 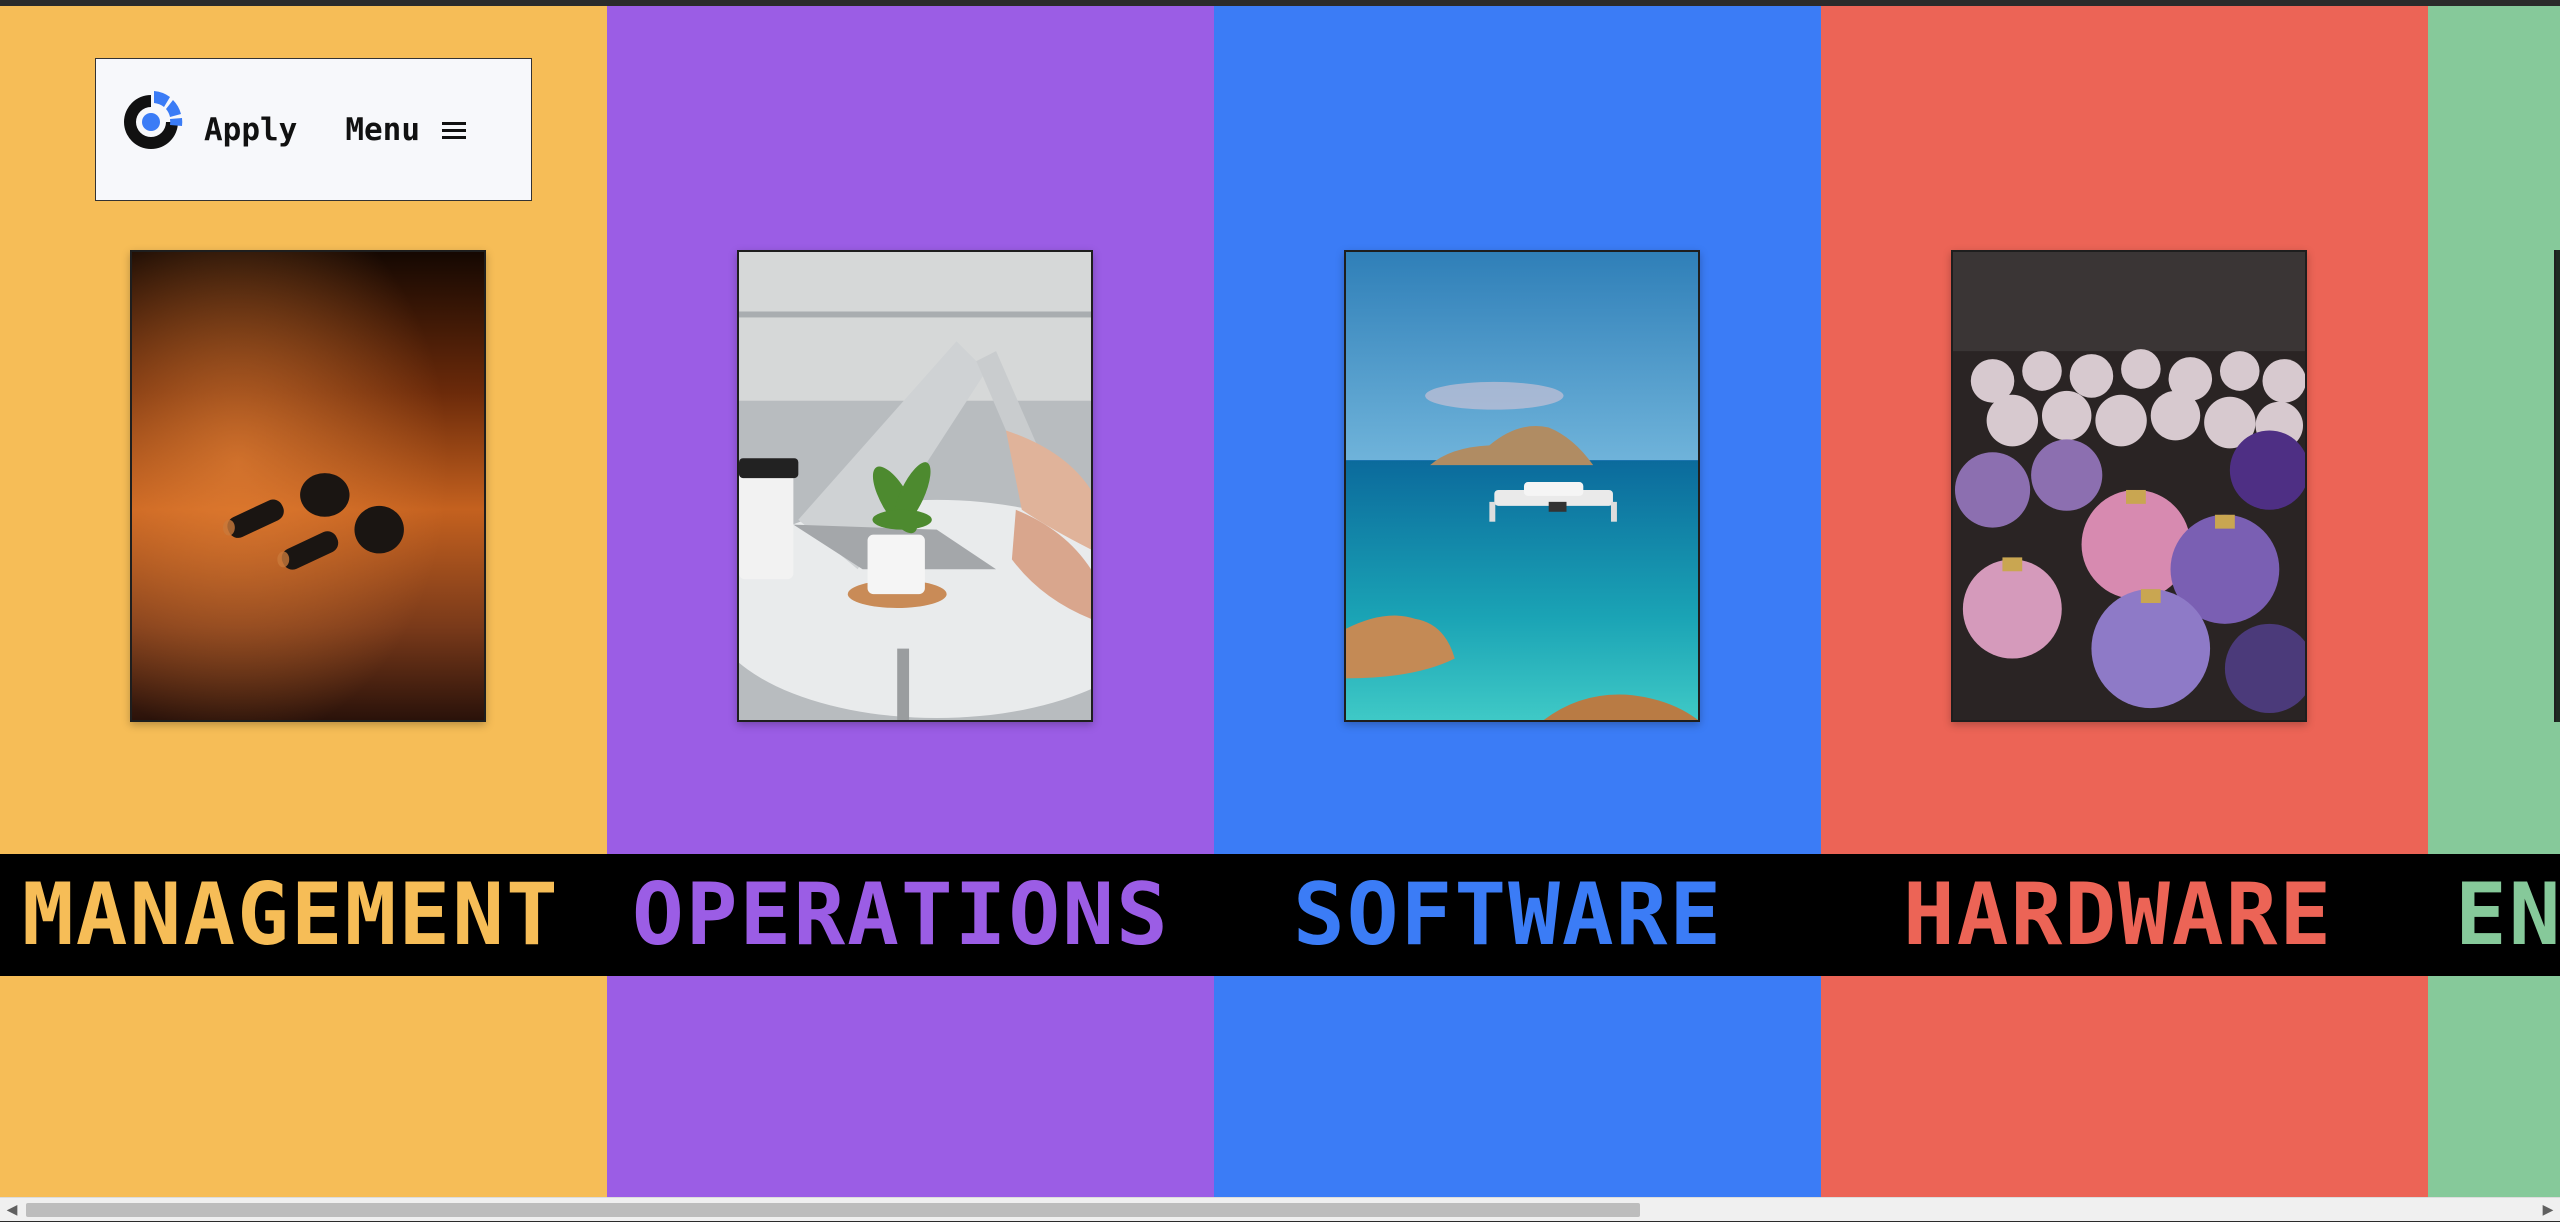 I want to click on scroll-left-arrow-icon: ◀, so click(x=12, y=1210).